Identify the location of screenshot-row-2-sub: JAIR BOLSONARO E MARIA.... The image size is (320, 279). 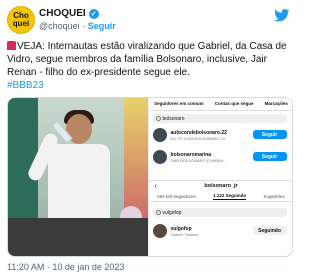
(198, 160).